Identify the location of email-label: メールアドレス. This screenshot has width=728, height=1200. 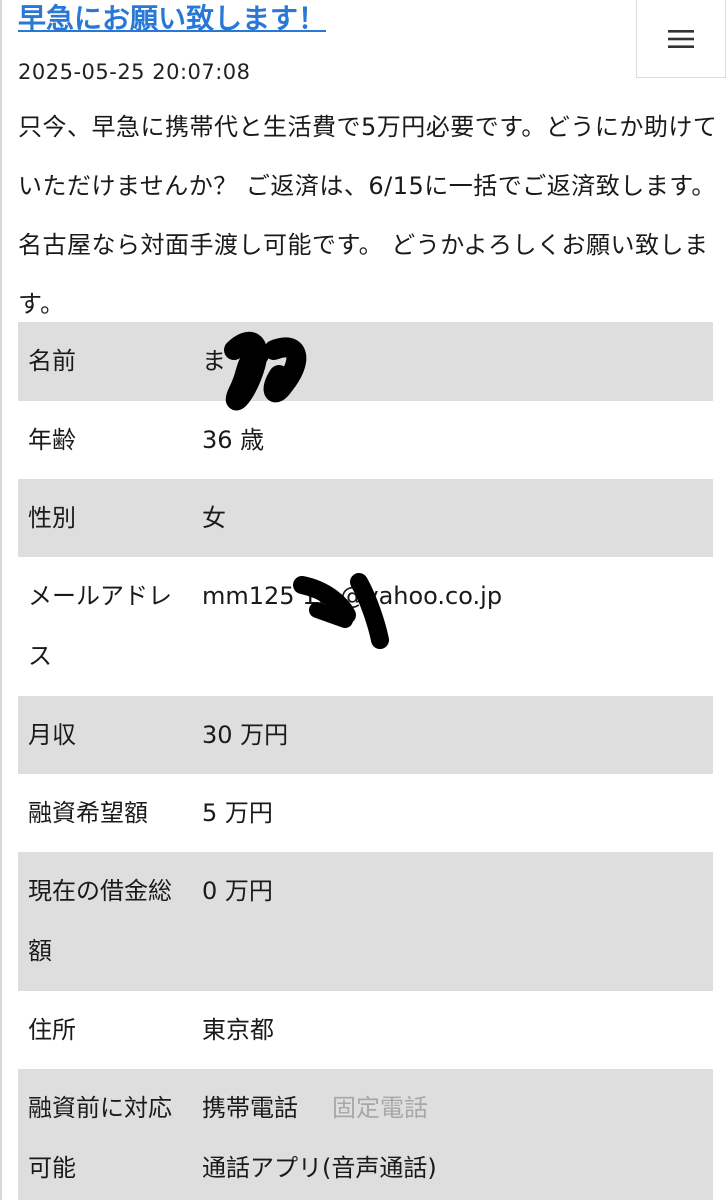
(100, 626).